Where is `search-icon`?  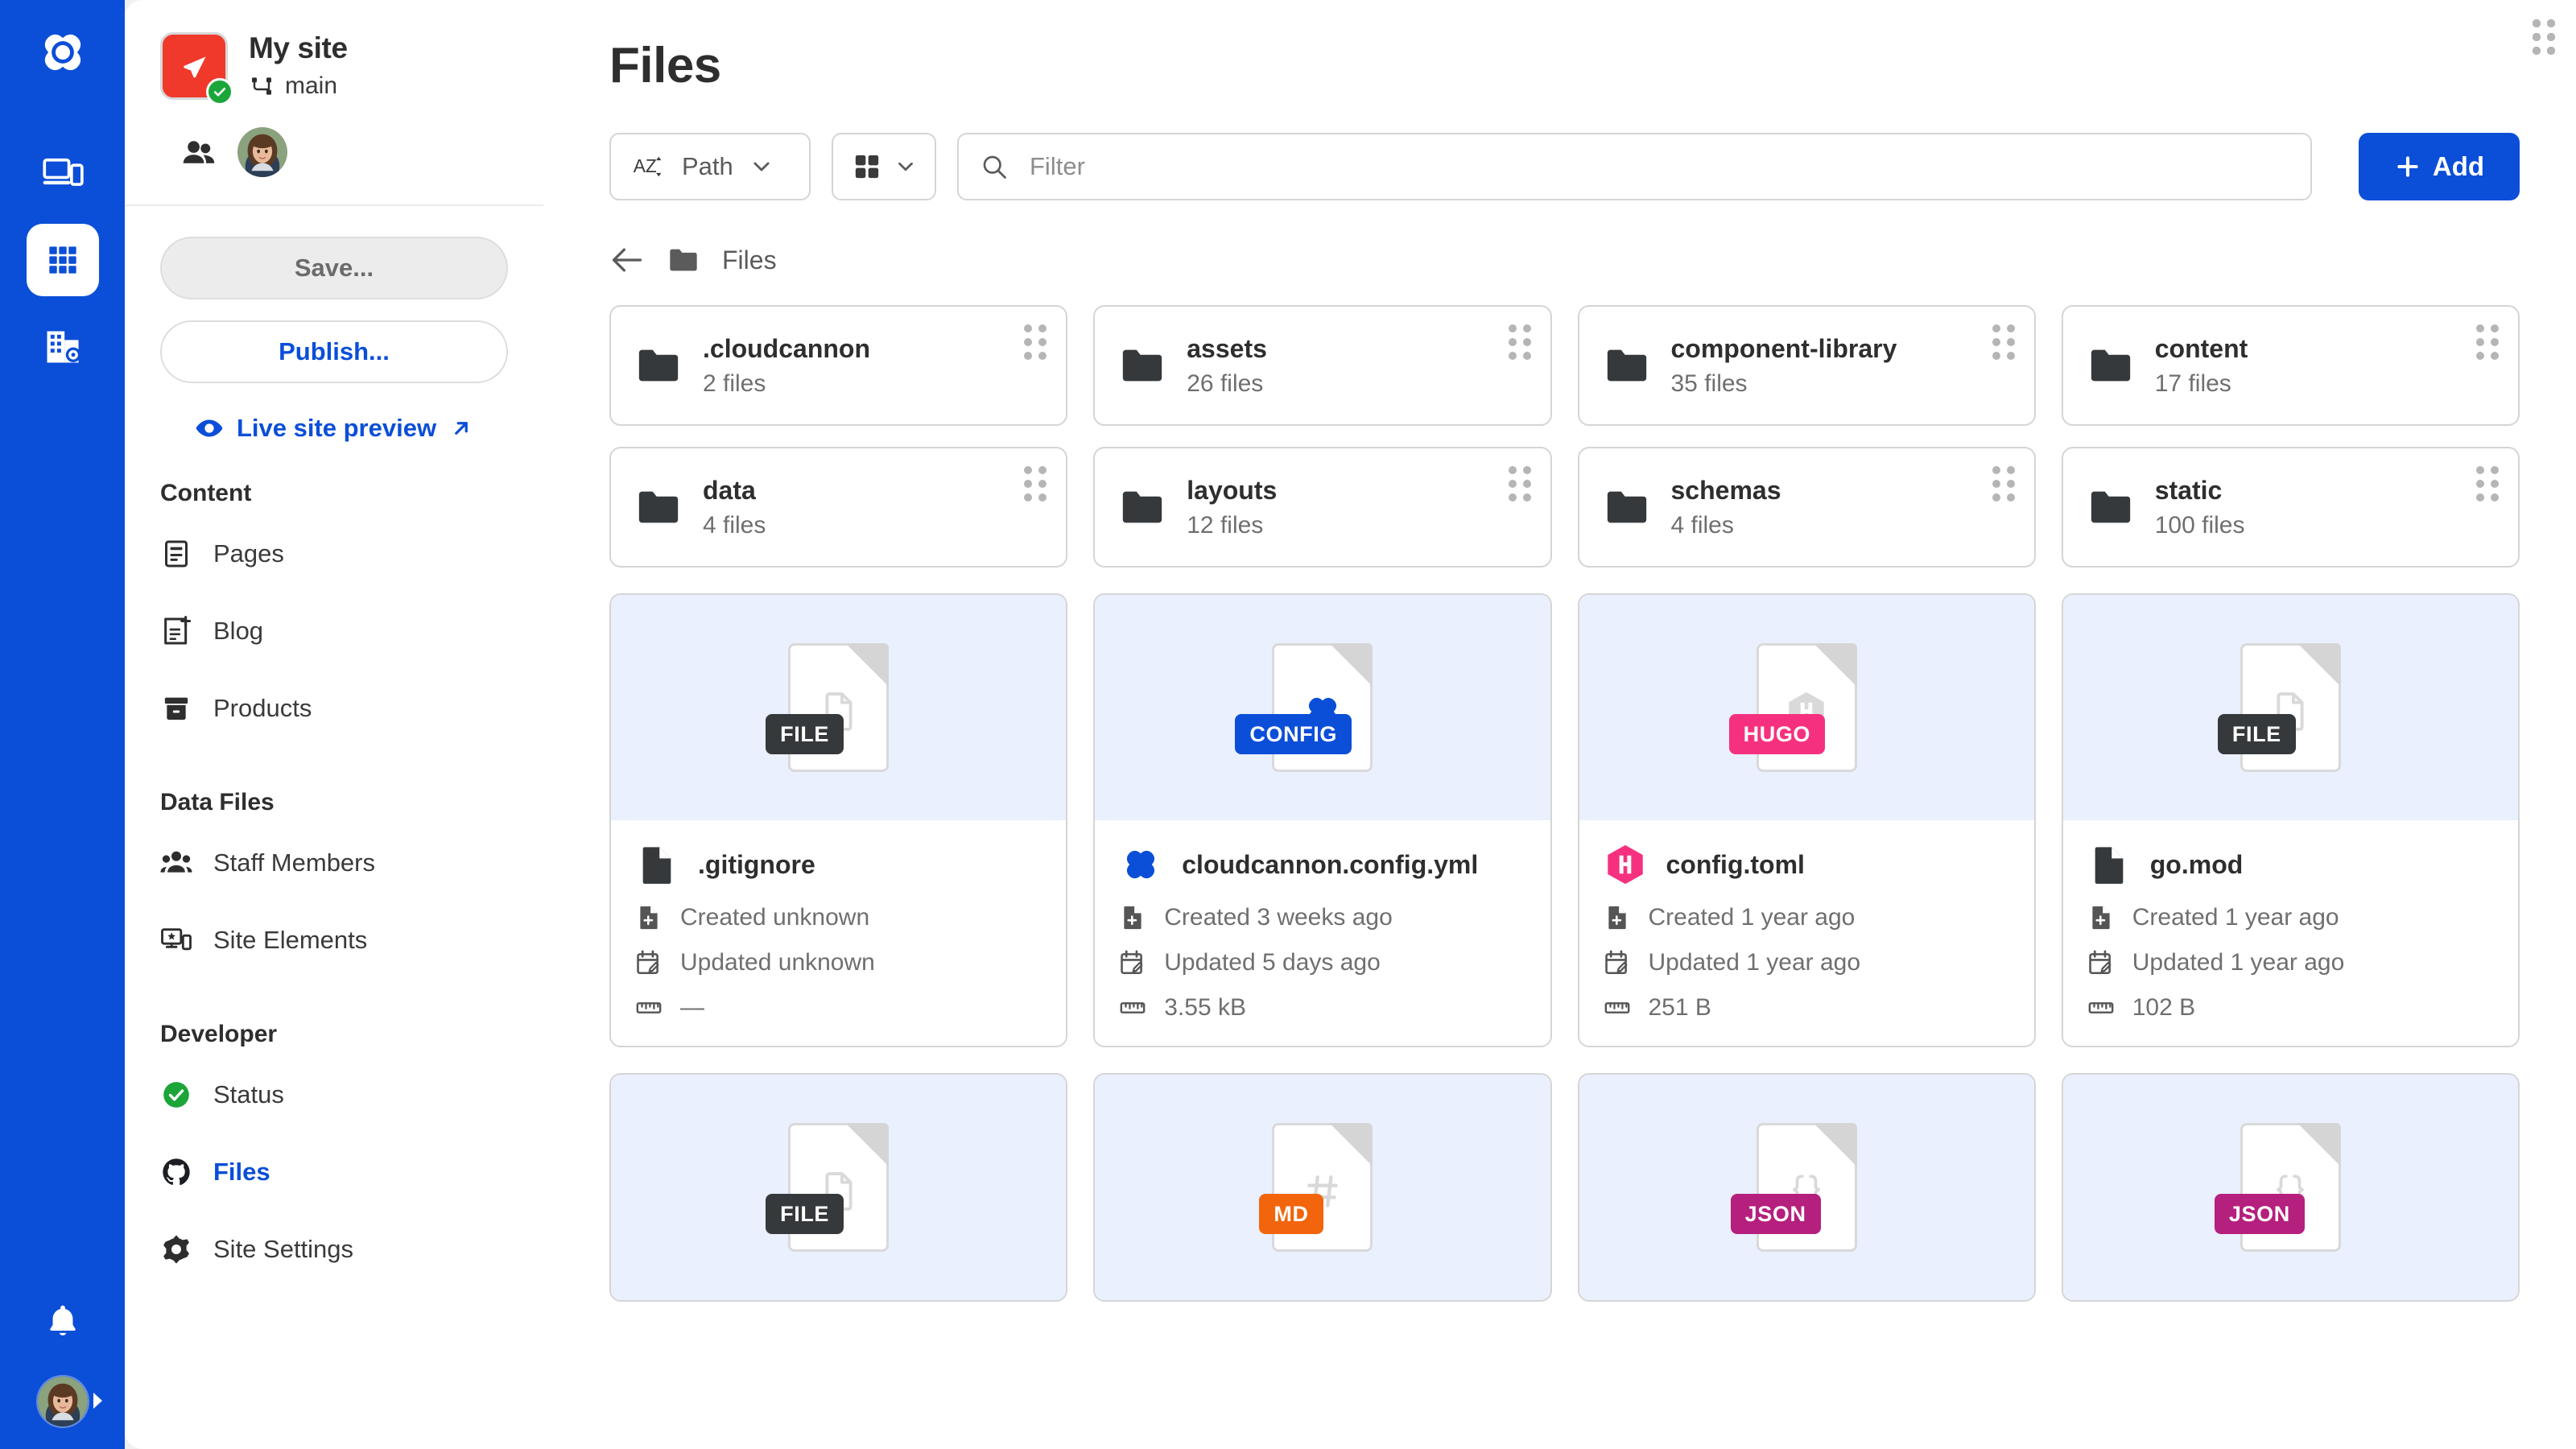
search-icon is located at coordinates (994, 166).